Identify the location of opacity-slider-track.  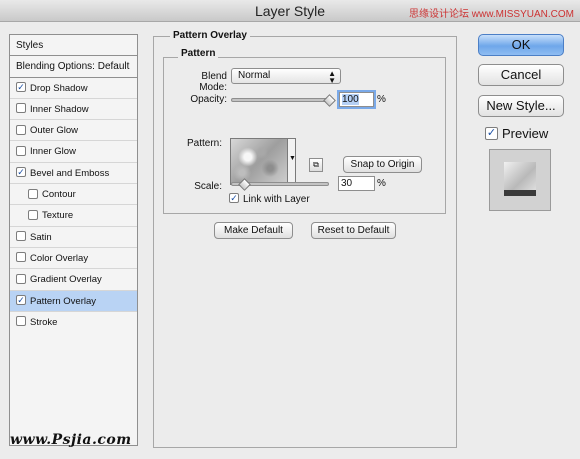
(282, 100).